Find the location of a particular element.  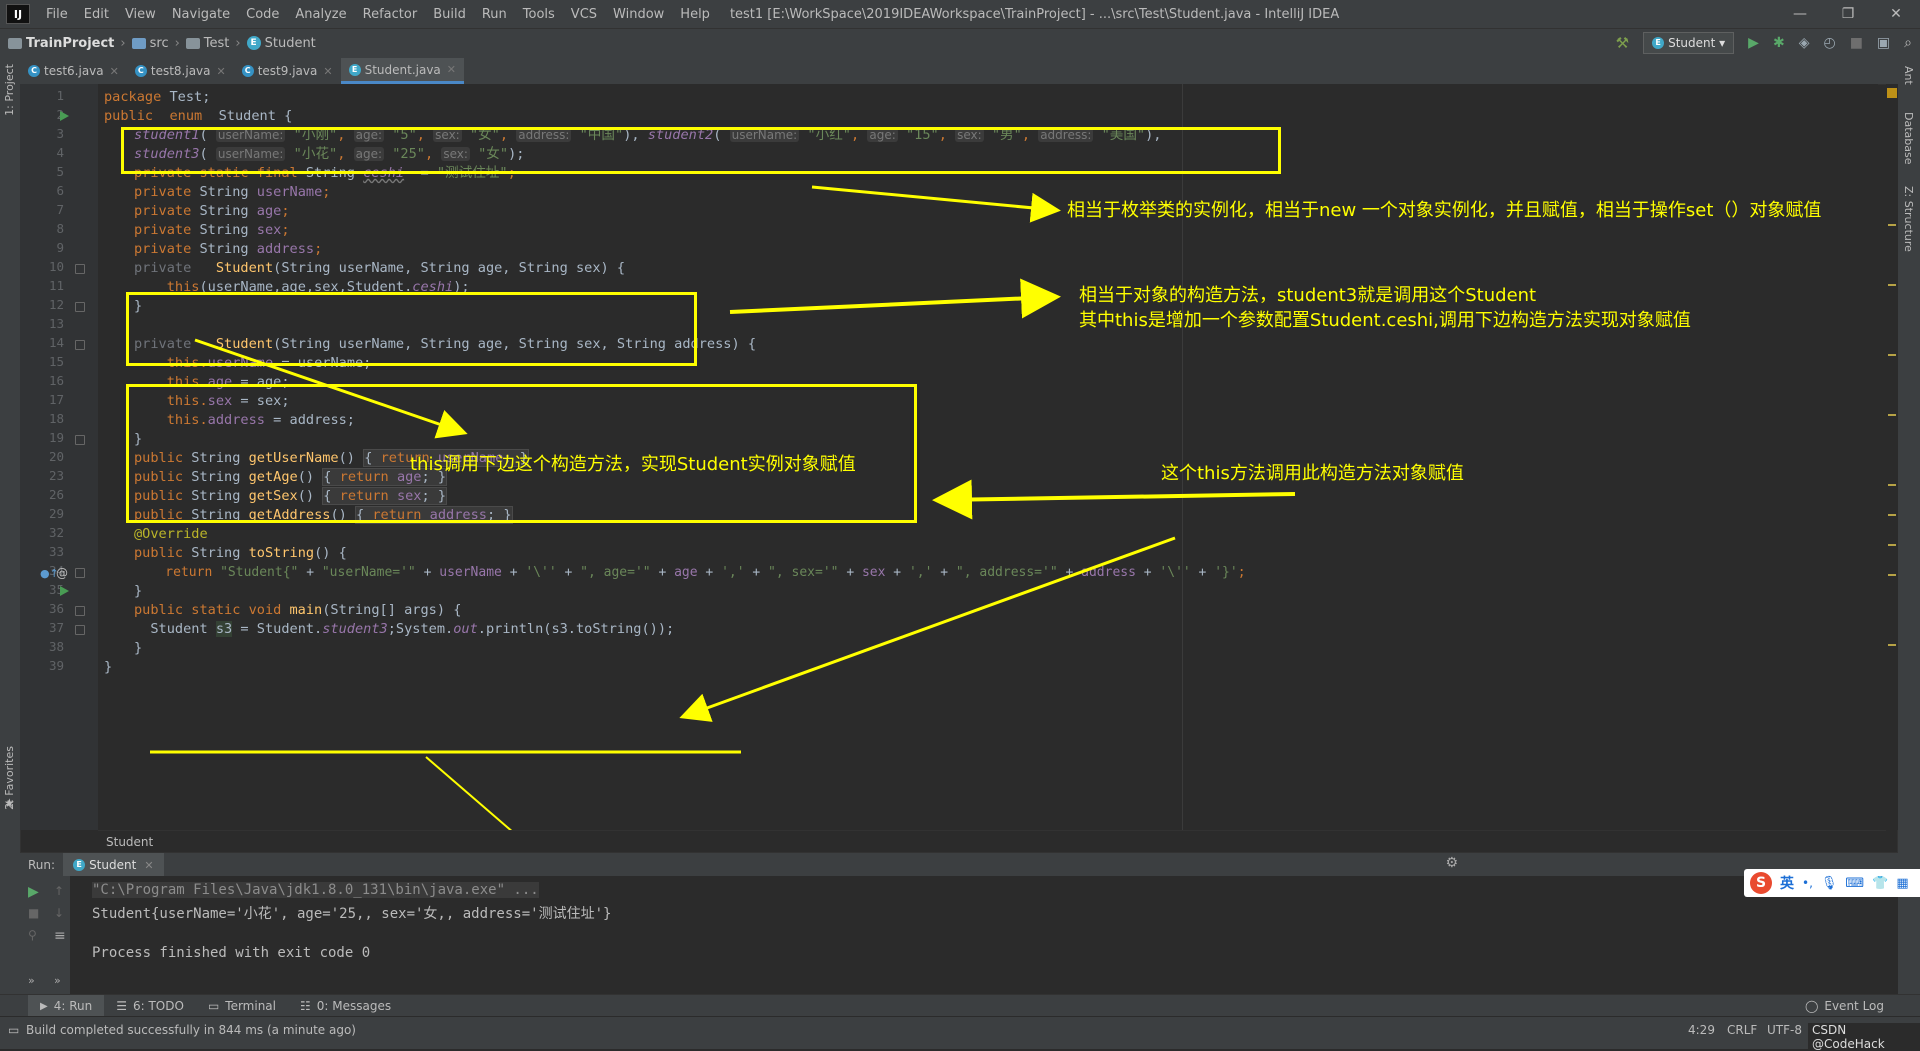

tool-tab-label: Terminal is located at coordinates (250, 1006).